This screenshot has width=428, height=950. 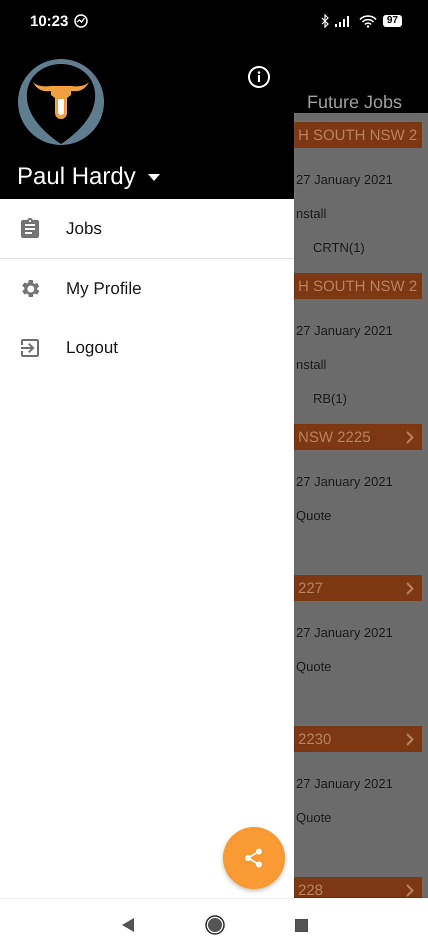 What do you see at coordinates (330, 398) in the screenshot?
I see `job-items: RB(1)` at bounding box center [330, 398].